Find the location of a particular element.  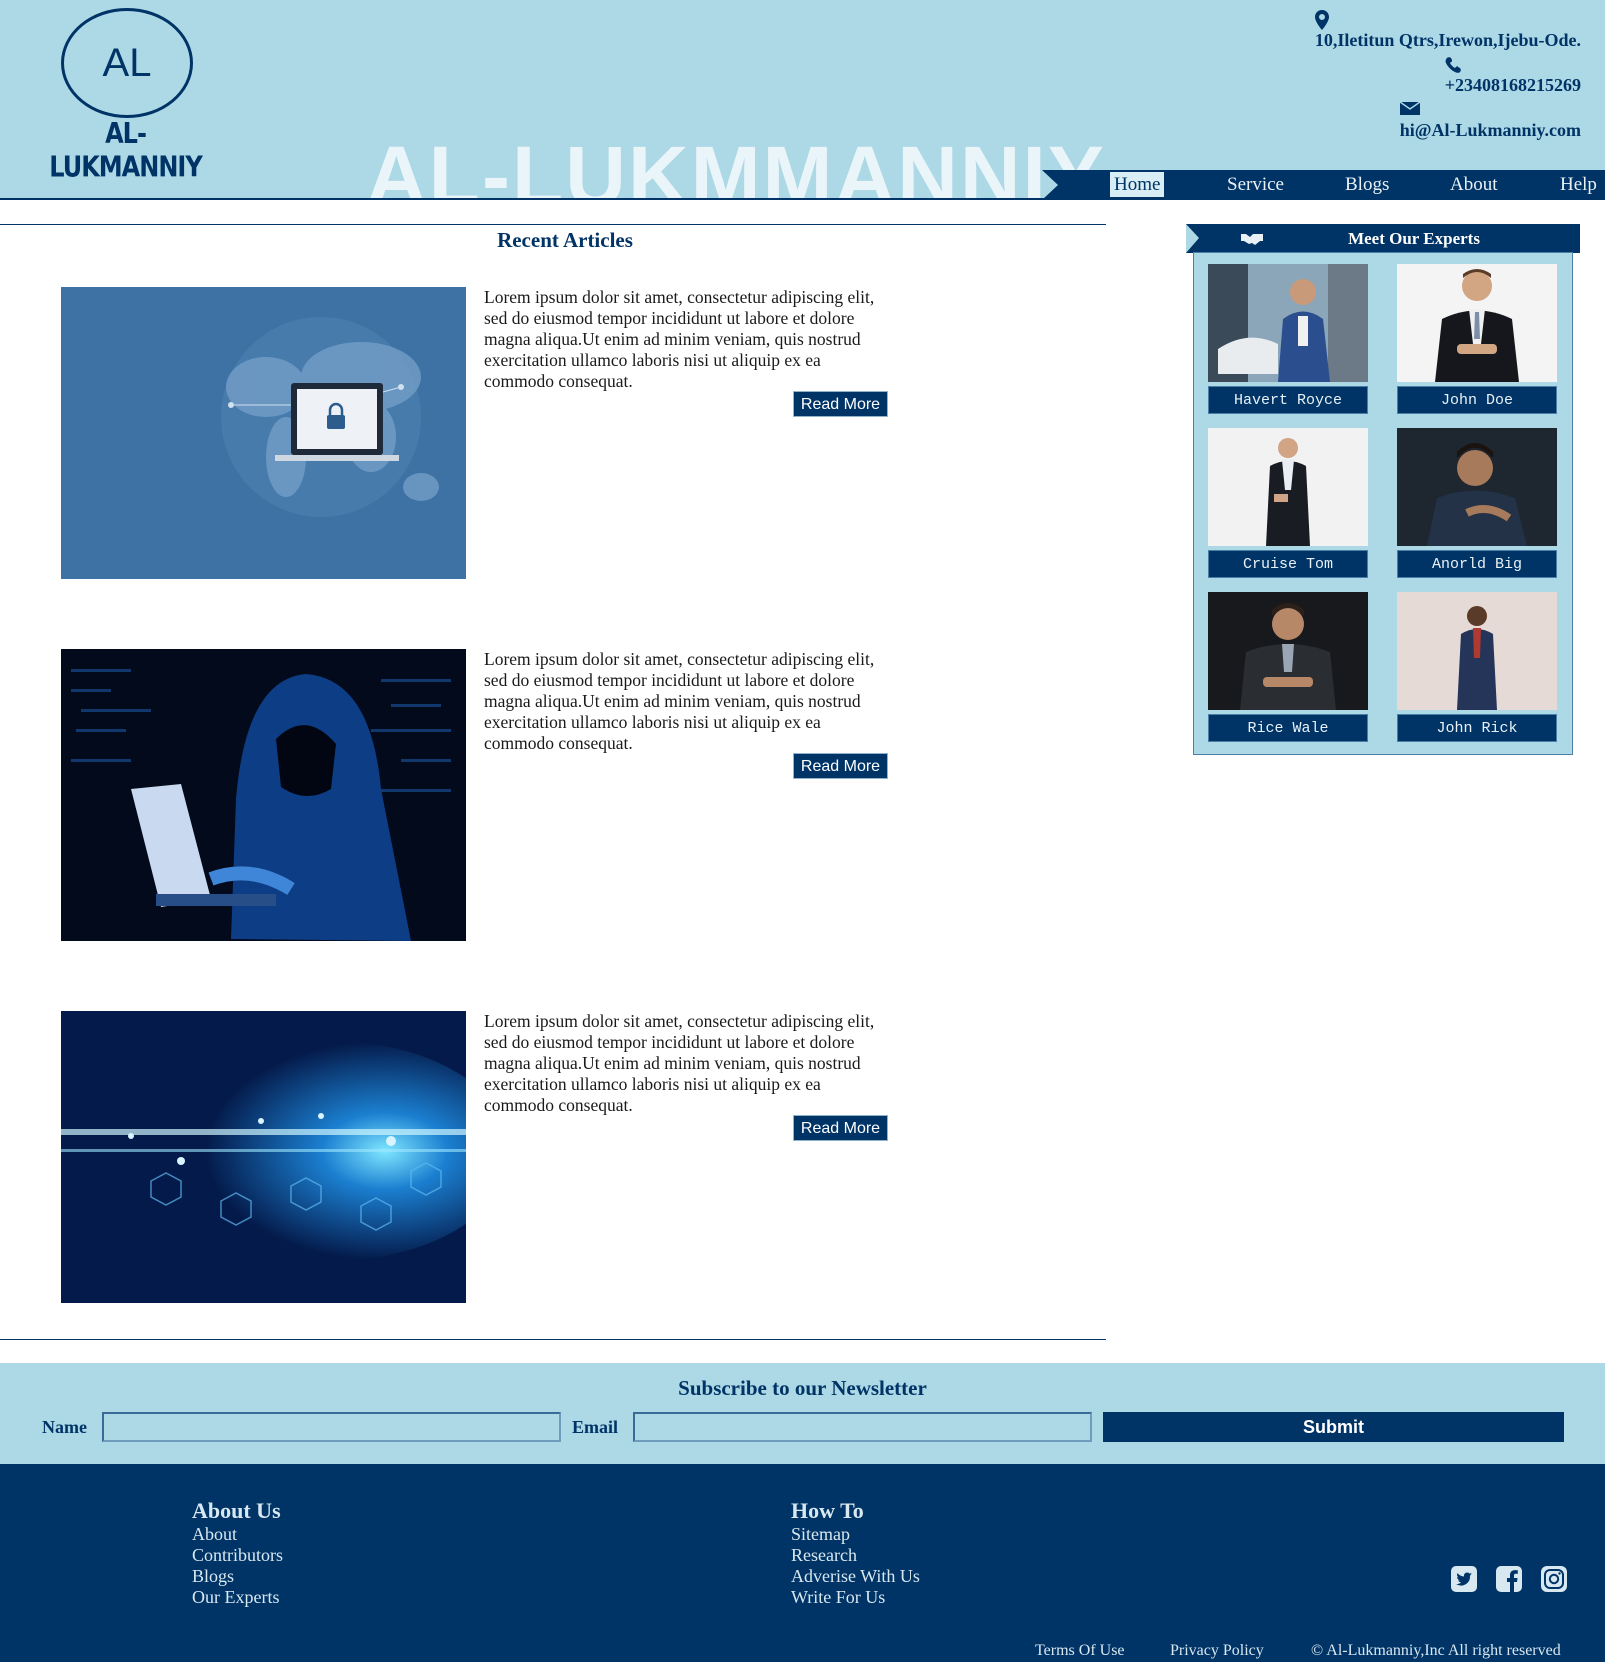

instagram-icon is located at coordinates (1554, 1579).